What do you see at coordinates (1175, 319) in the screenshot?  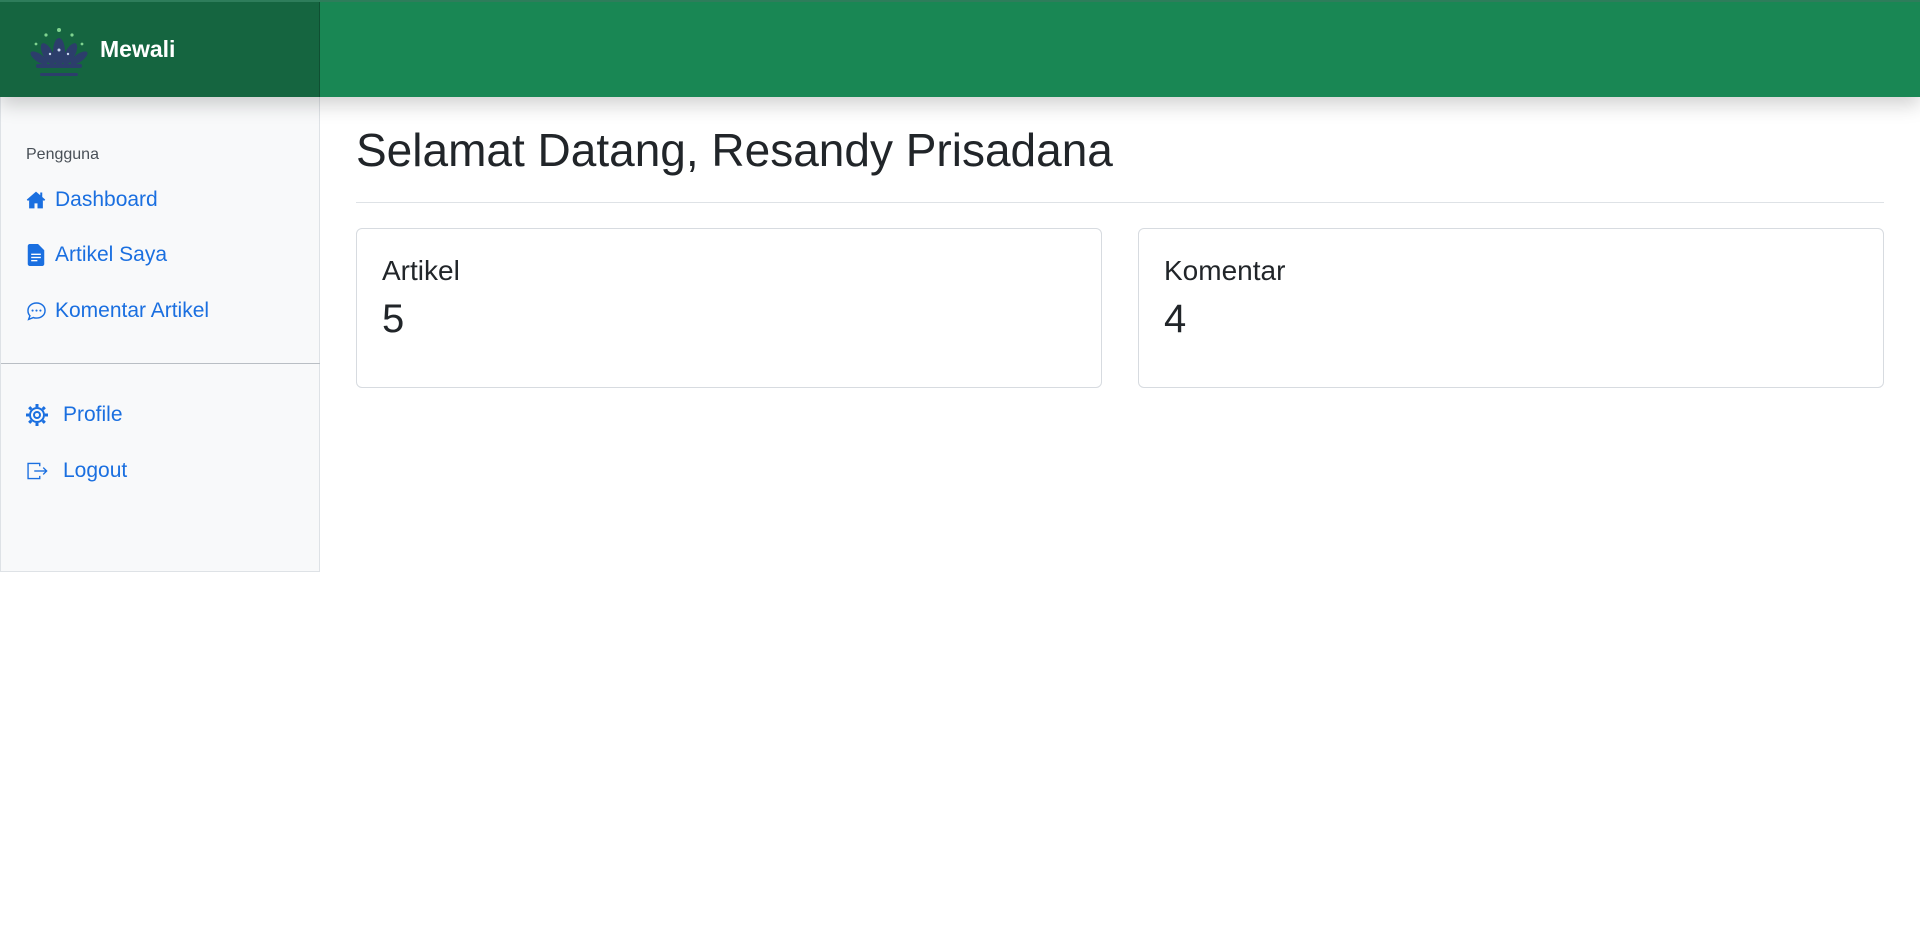 I see `card-value: 4` at bounding box center [1175, 319].